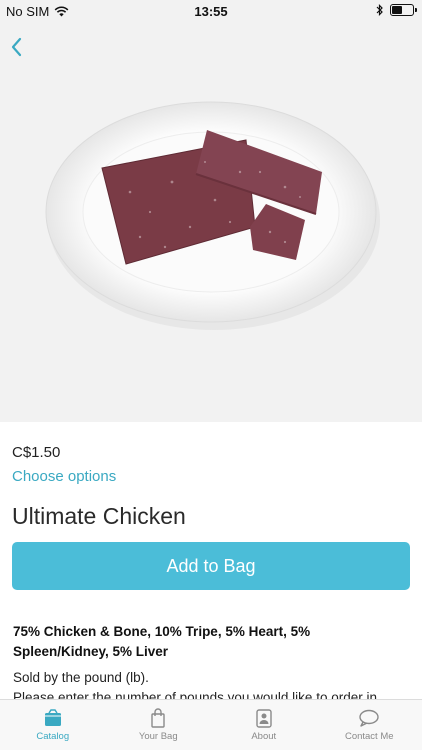 This screenshot has width=422, height=750. What do you see at coordinates (64, 476) in the screenshot?
I see `choose-options-link: Choose options` at bounding box center [64, 476].